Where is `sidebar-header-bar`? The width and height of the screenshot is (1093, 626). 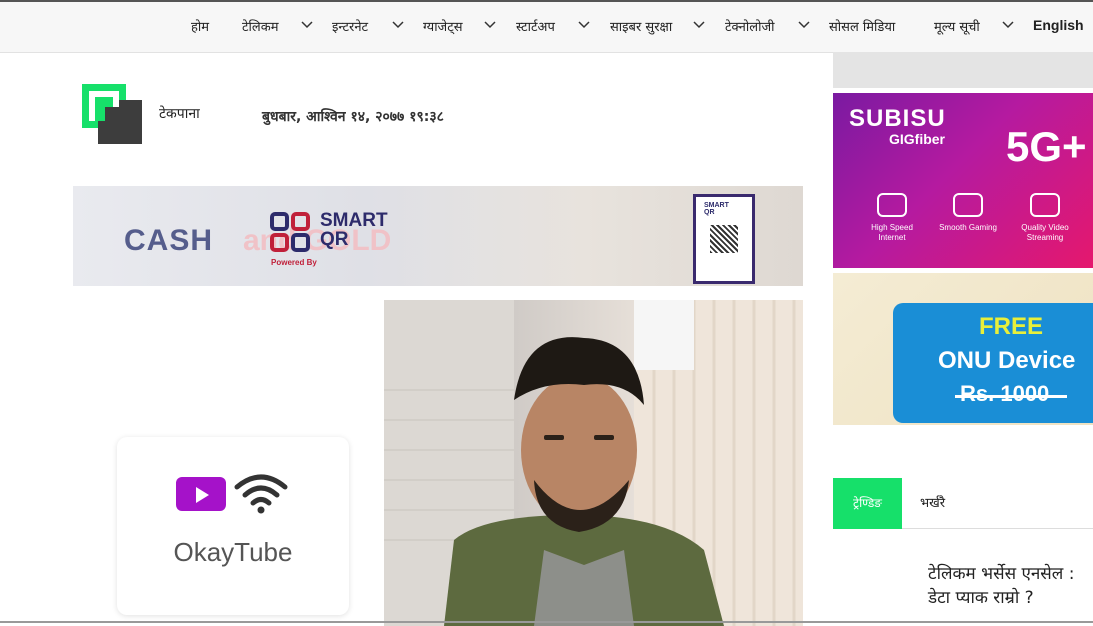
sidebar-header-bar is located at coordinates (963, 70).